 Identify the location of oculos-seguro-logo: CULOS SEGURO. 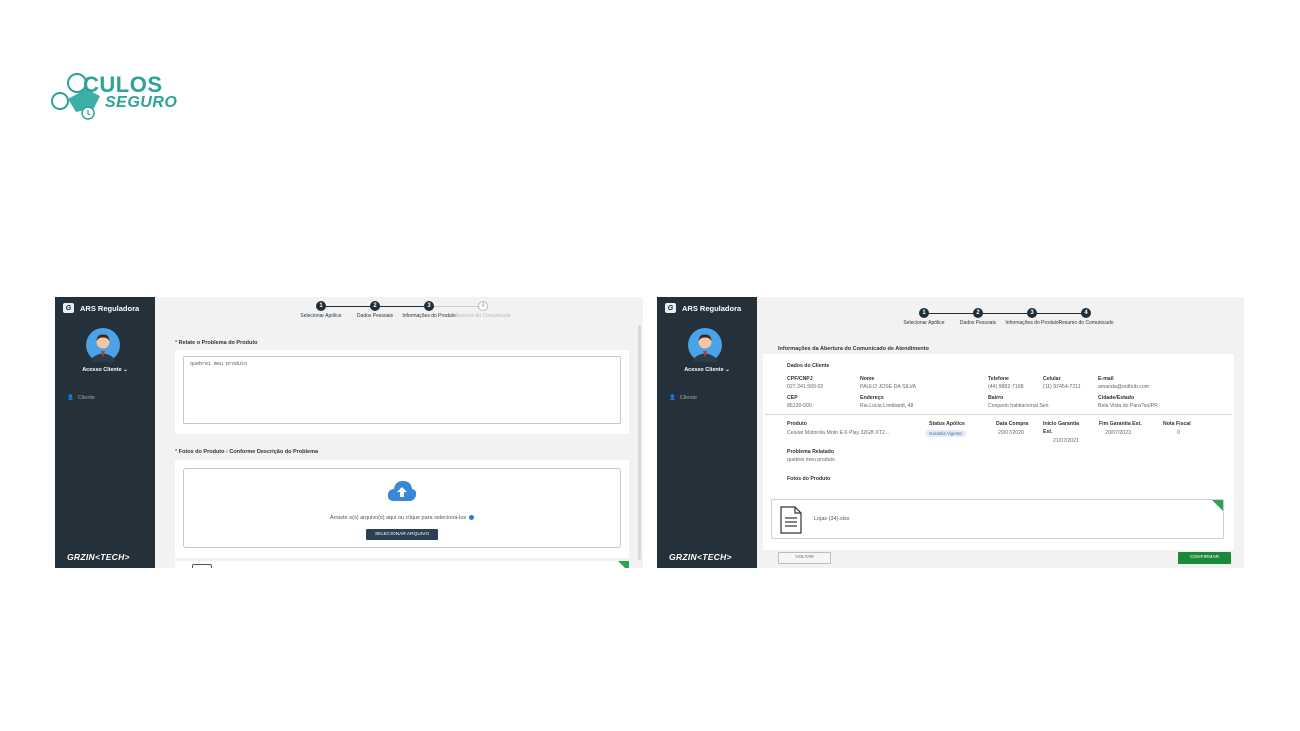
(120, 96).